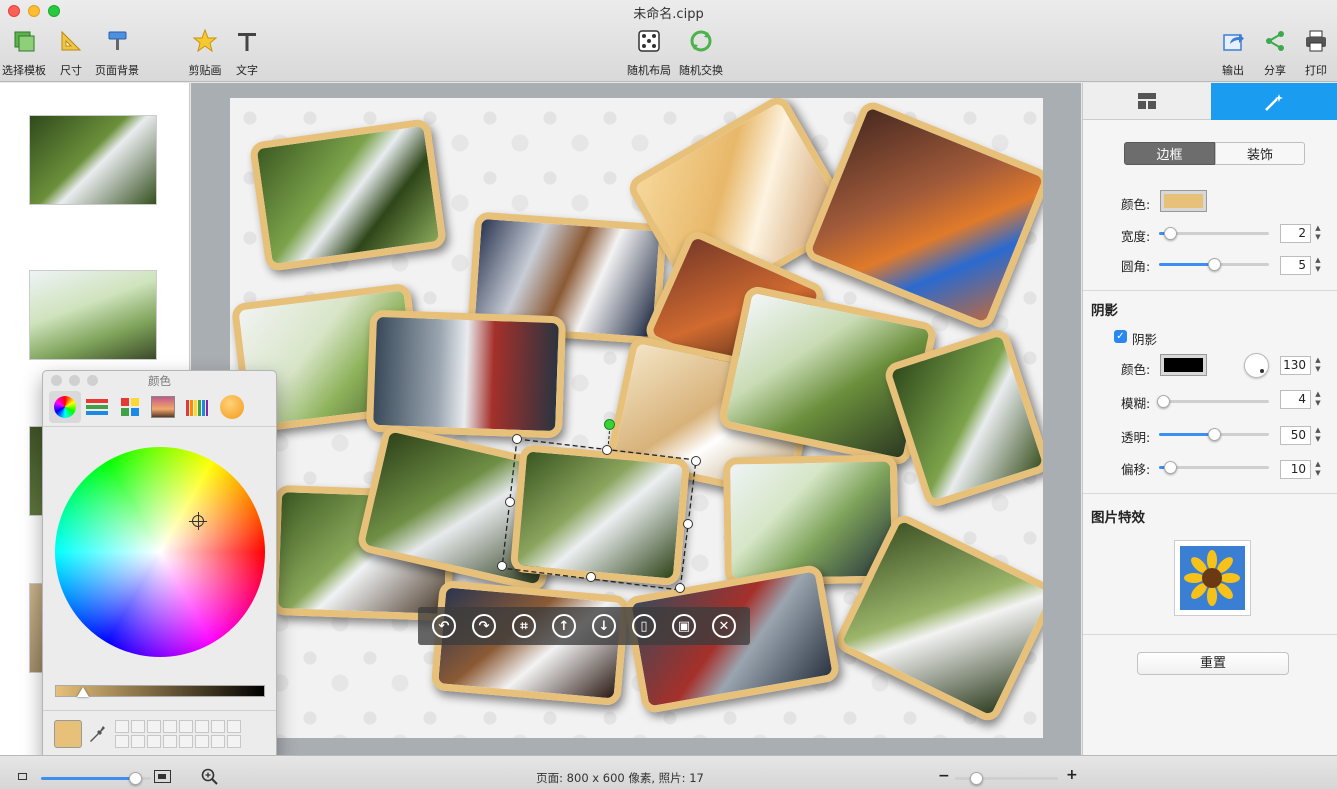 The height and width of the screenshot is (789, 1337). What do you see at coordinates (524, 626) in the screenshot?
I see `crop-icon: ⌗` at bounding box center [524, 626].